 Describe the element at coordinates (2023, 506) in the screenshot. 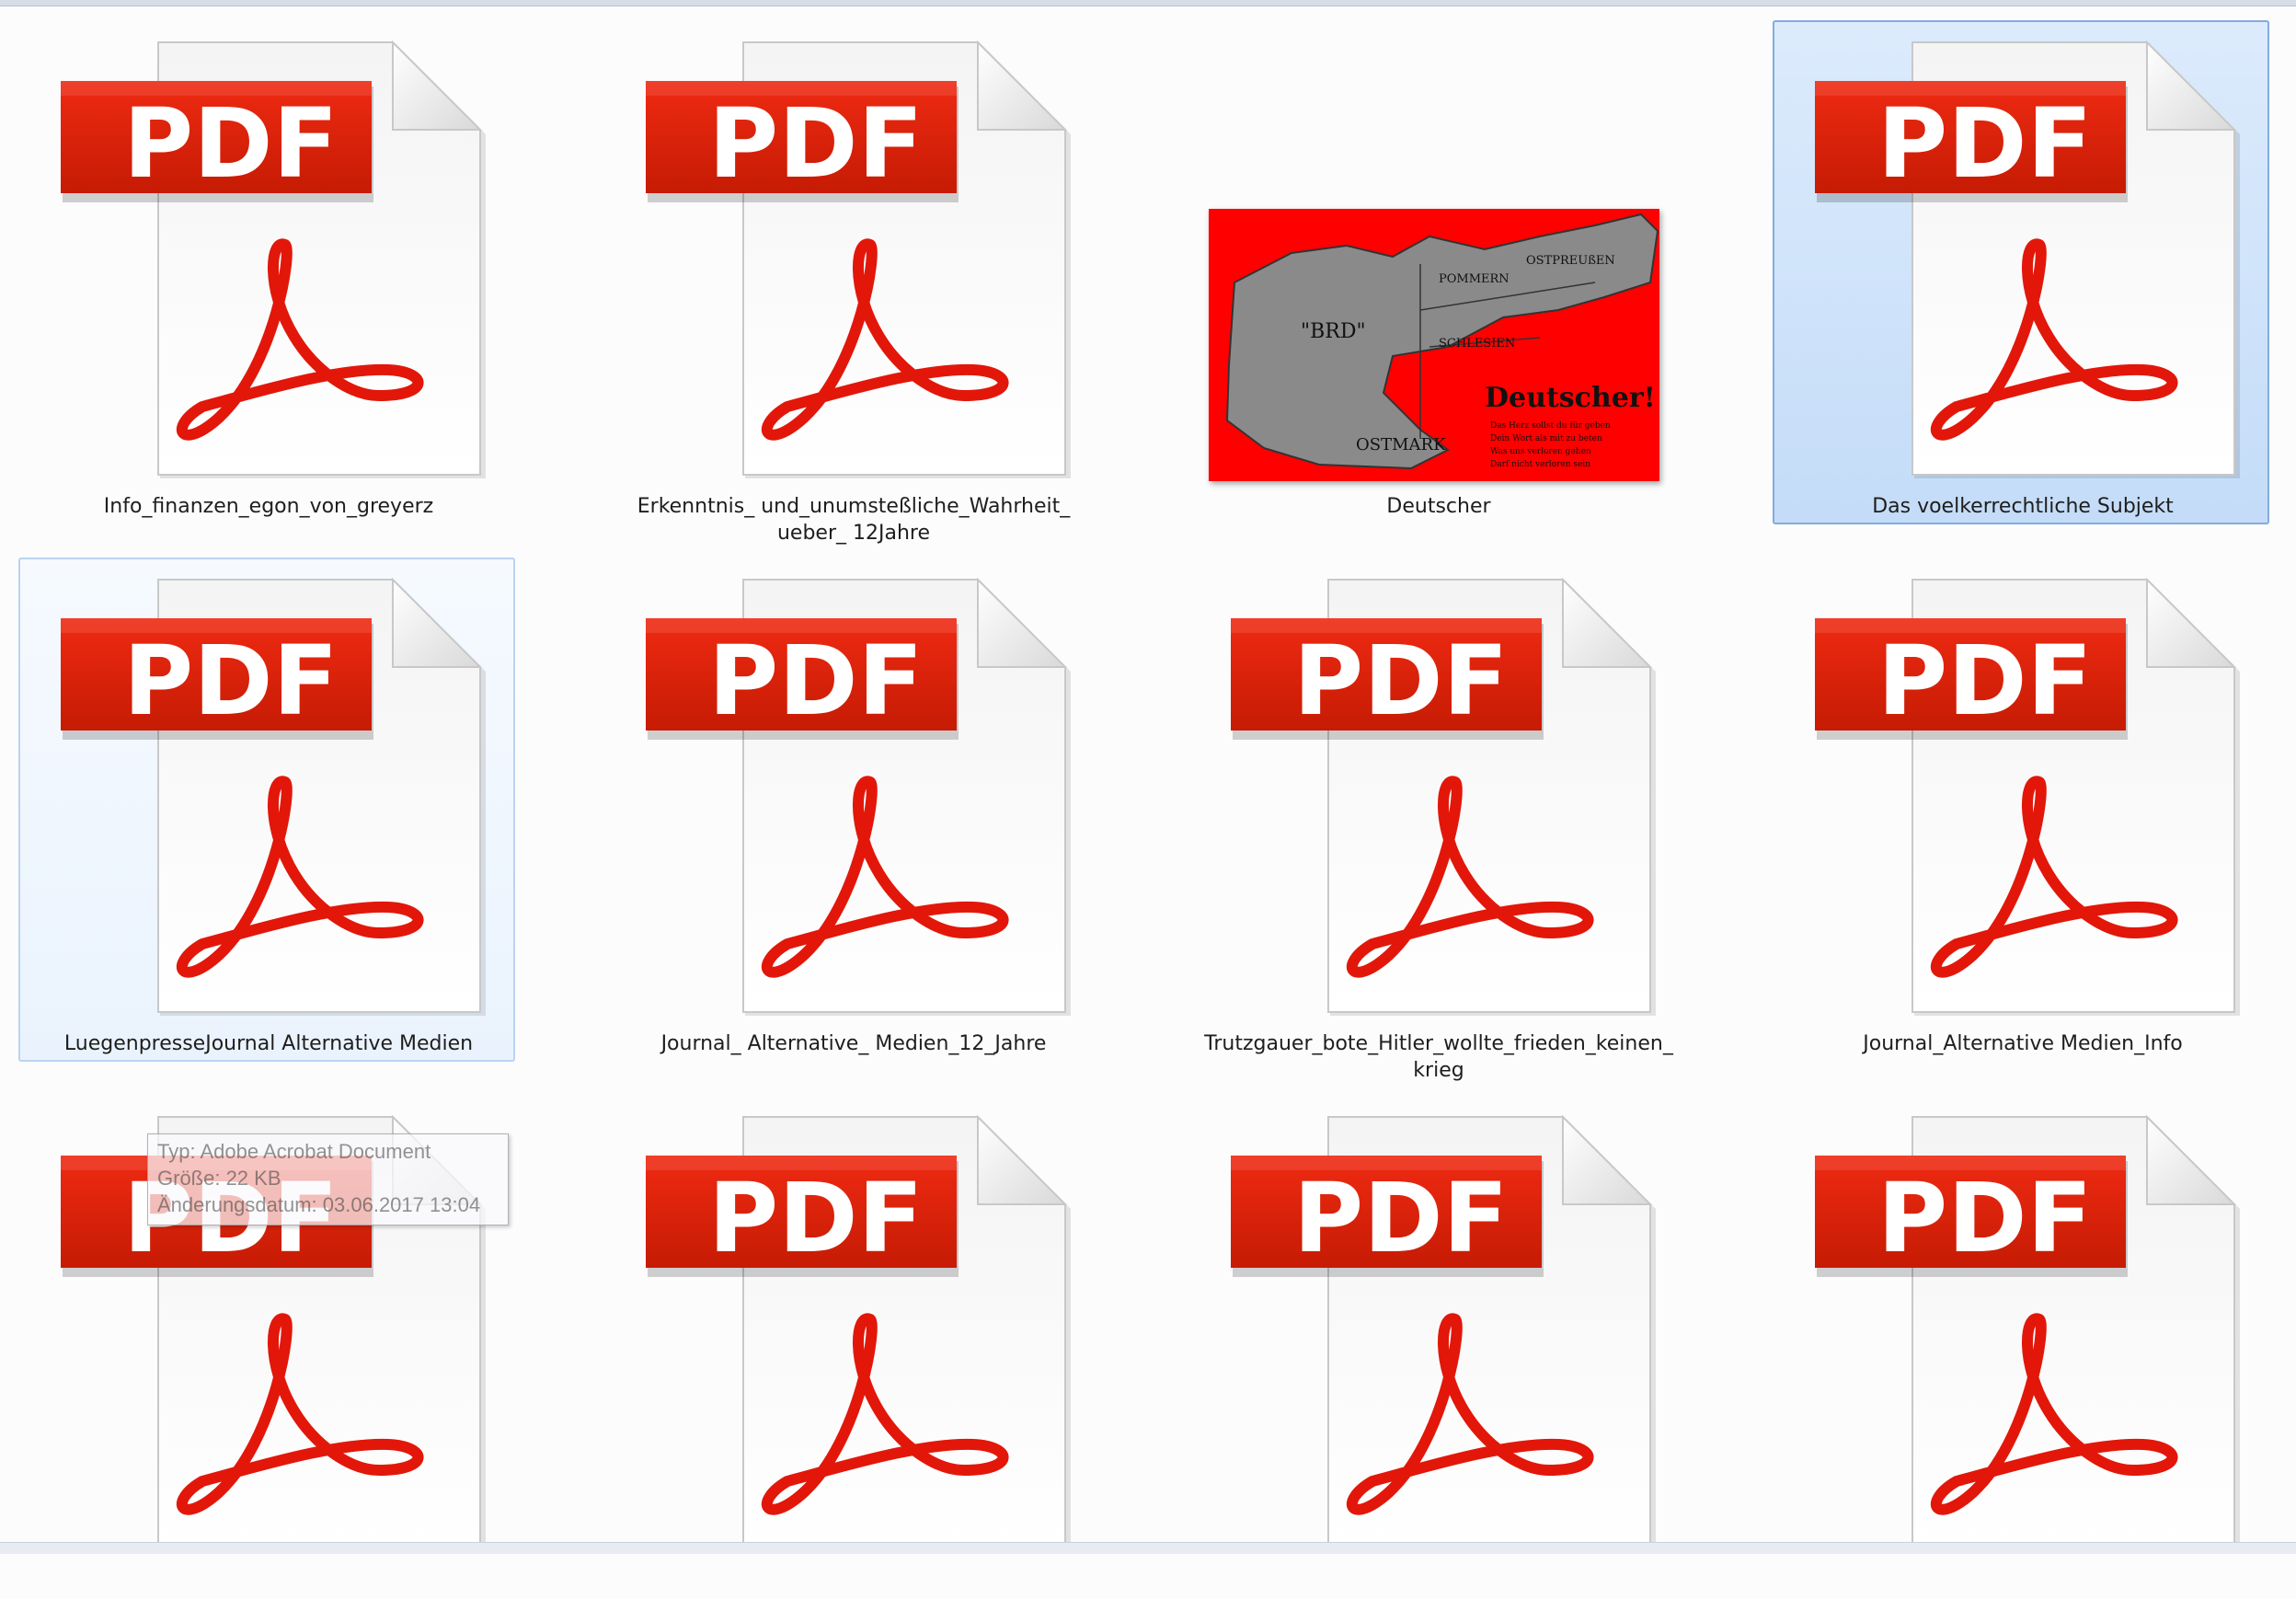

I see `file-name-label: Das voelkerrechtliche Subjekt` at that location.